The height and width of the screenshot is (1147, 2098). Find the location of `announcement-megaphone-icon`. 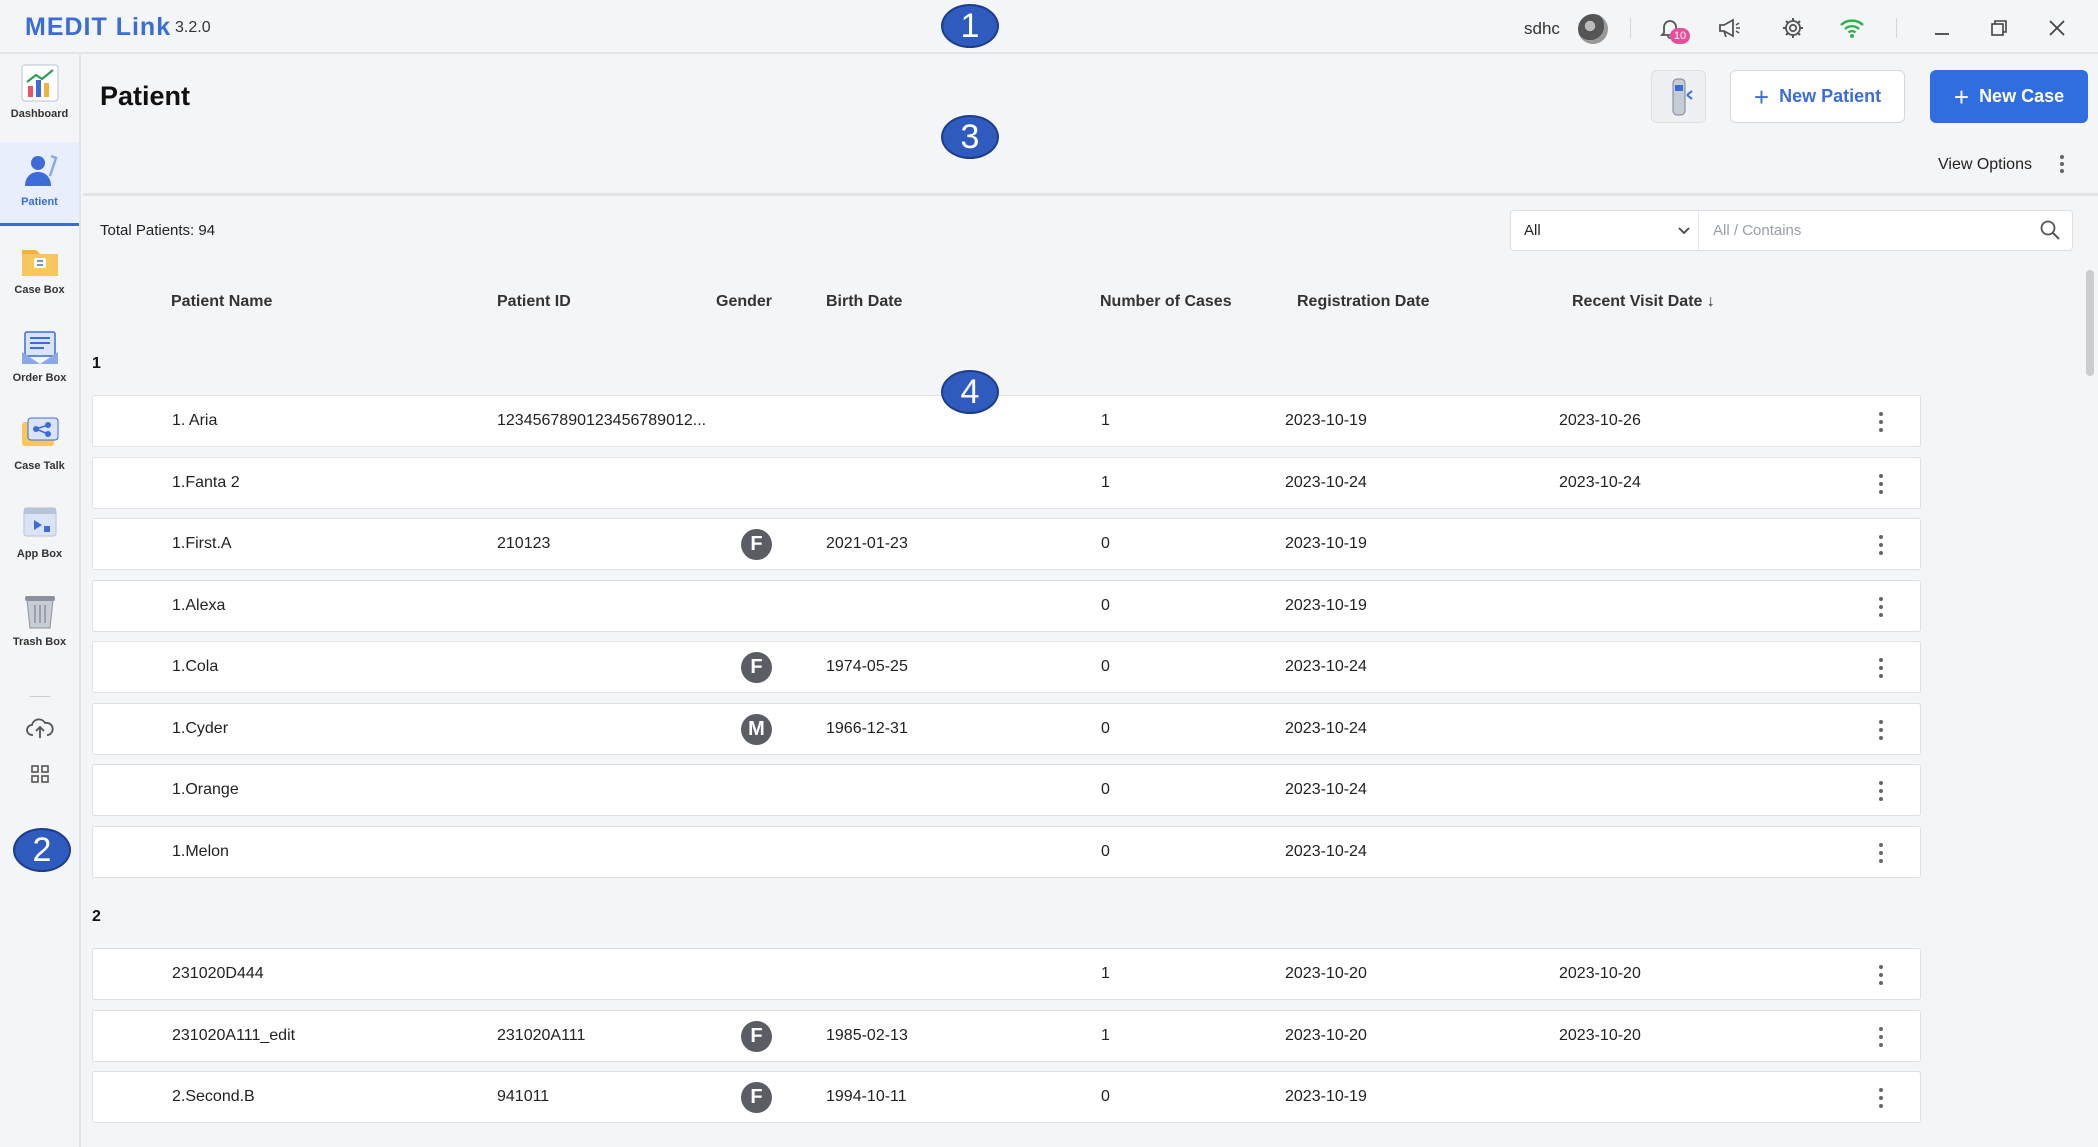

announcement-megaphone-icon is located at coordinates (1730, 28).